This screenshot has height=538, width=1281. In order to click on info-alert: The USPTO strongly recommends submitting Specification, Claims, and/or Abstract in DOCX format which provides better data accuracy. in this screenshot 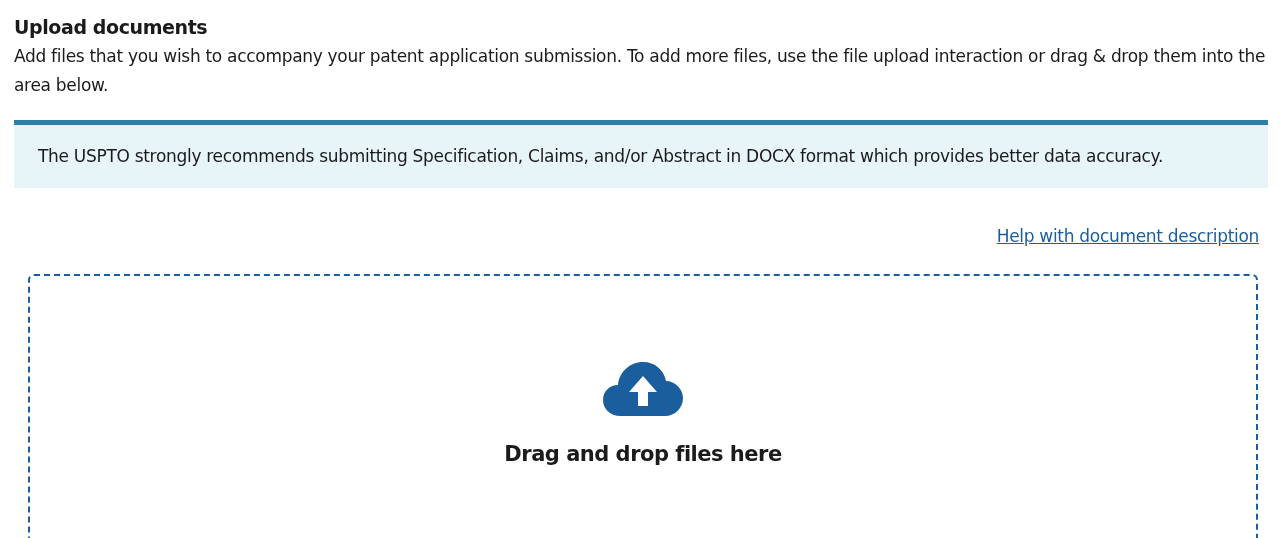, I will do `click(641, 154)`.